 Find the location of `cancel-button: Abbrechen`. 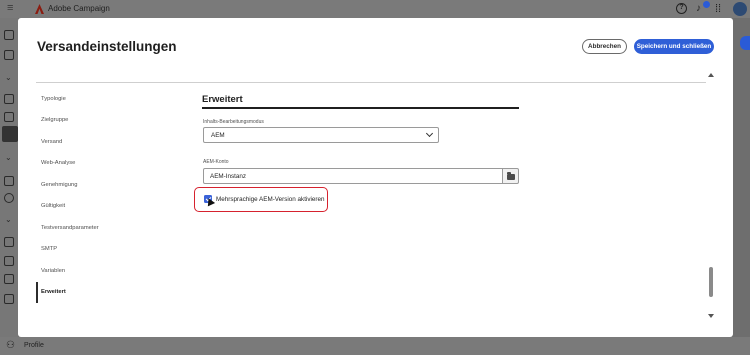

cancel-button: Abbrechen is located at coordinates (604, 46).